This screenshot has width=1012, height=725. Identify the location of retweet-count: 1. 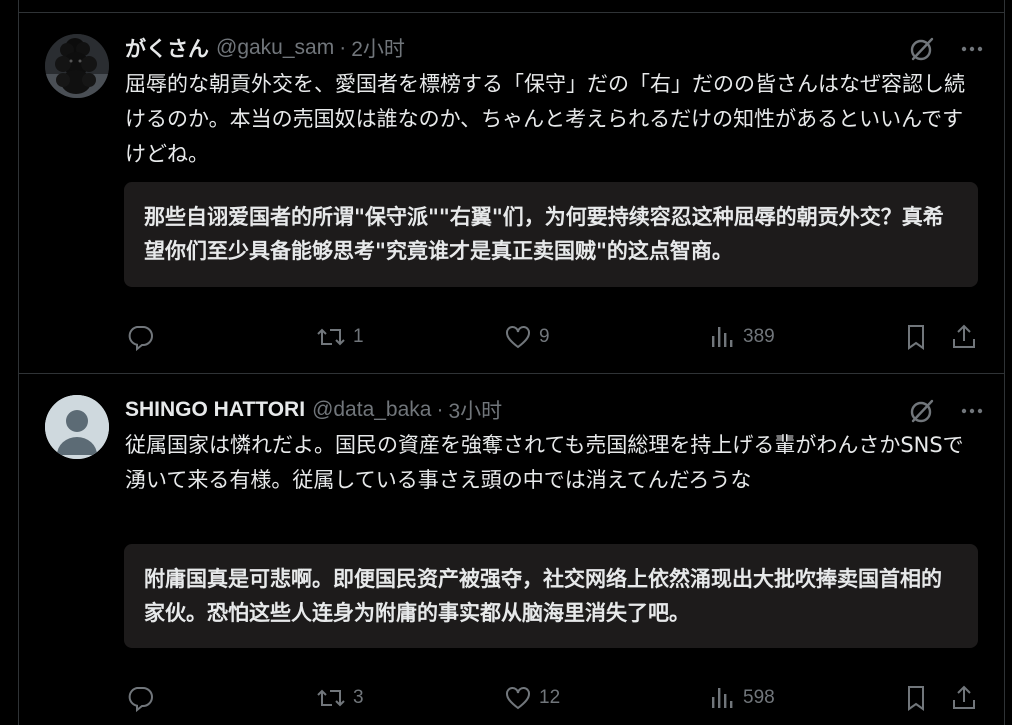
(358, 336).